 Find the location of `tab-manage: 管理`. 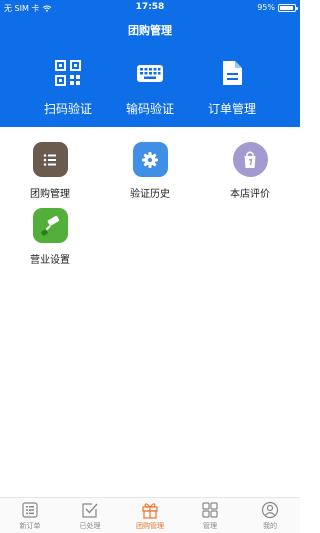

tab-manage: 管理 is located at coordinates (210, 516).